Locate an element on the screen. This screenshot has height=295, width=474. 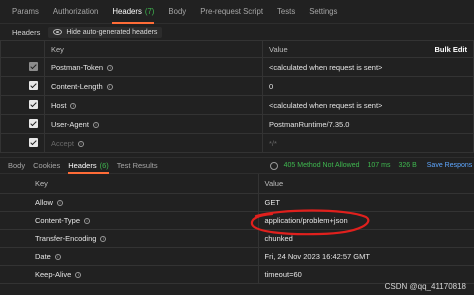
key-cell: Content-Type i is located at coordinates (129, 220).